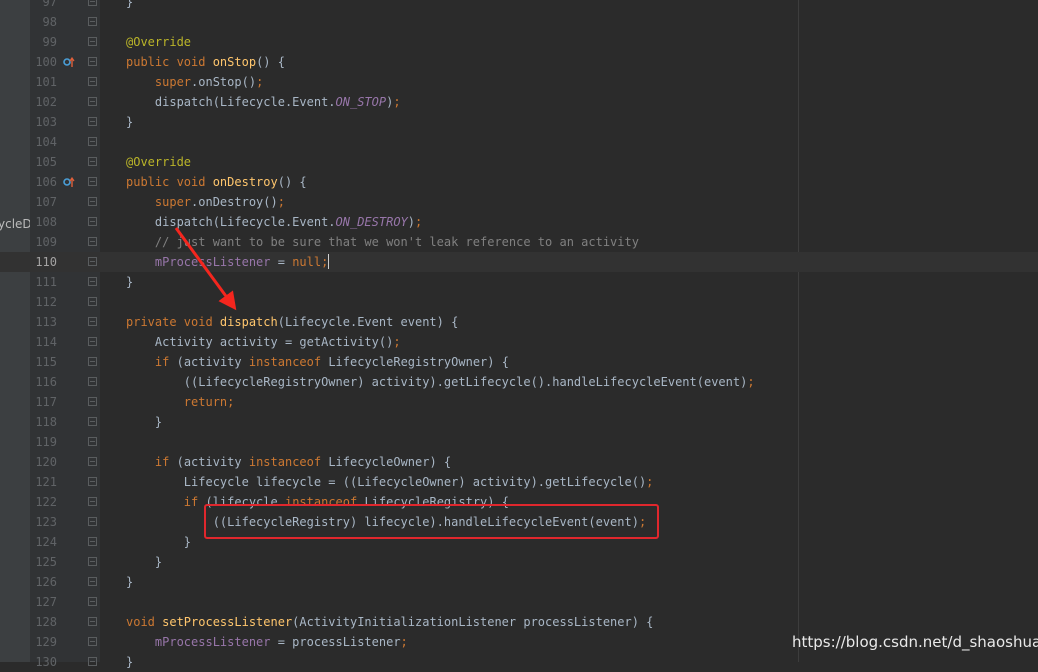 The width and height of the screenshot is (1038, 672). Describe the element at coordinates (431, 521) in the screenshot. I see `annotation-highlight-box` at that location.